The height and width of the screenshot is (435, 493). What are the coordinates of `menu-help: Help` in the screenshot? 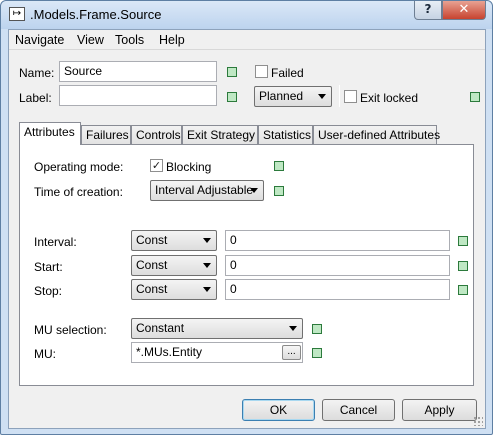 It's located at (172, 40).